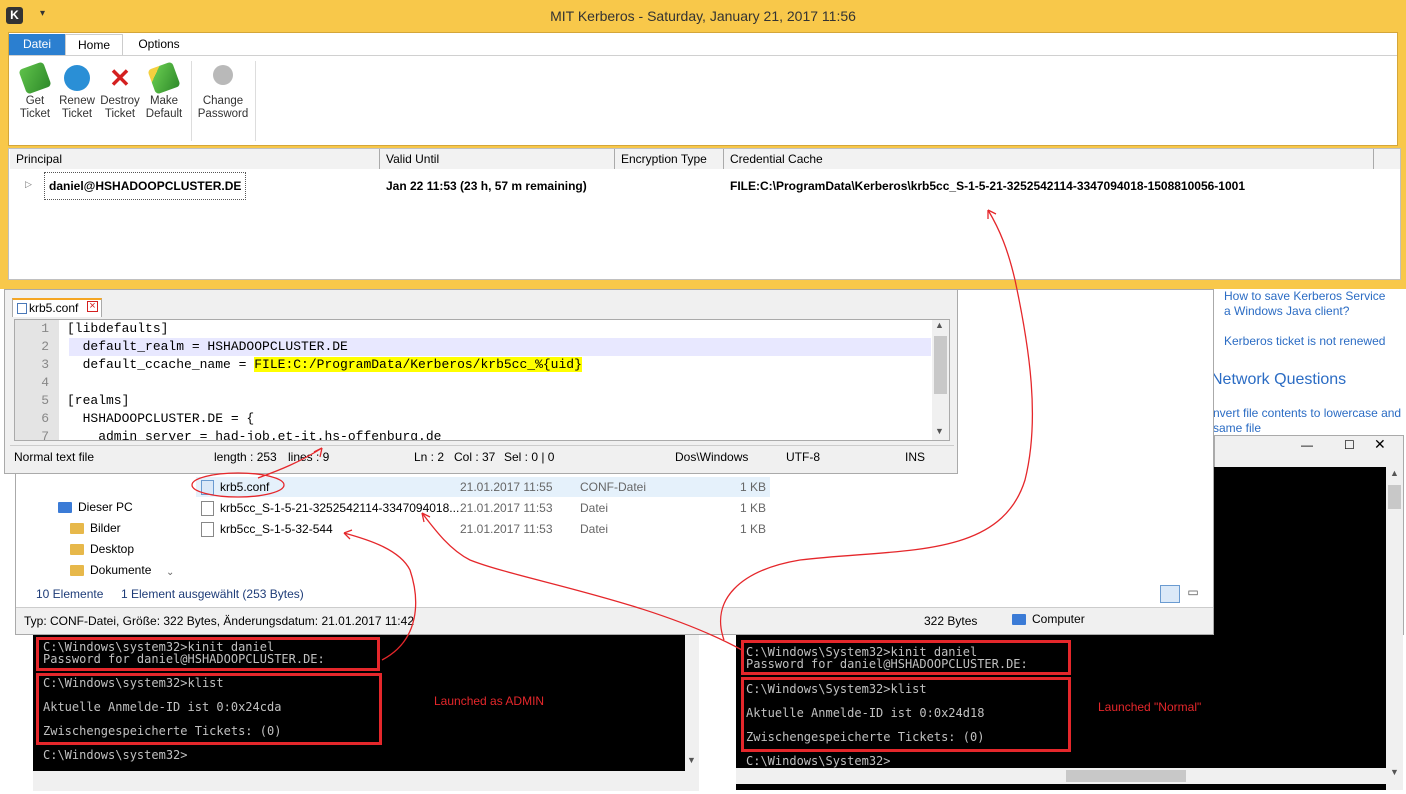 The image size is (1406, 794). I want to click on arrow-normal-to-file, so click(582, 581).